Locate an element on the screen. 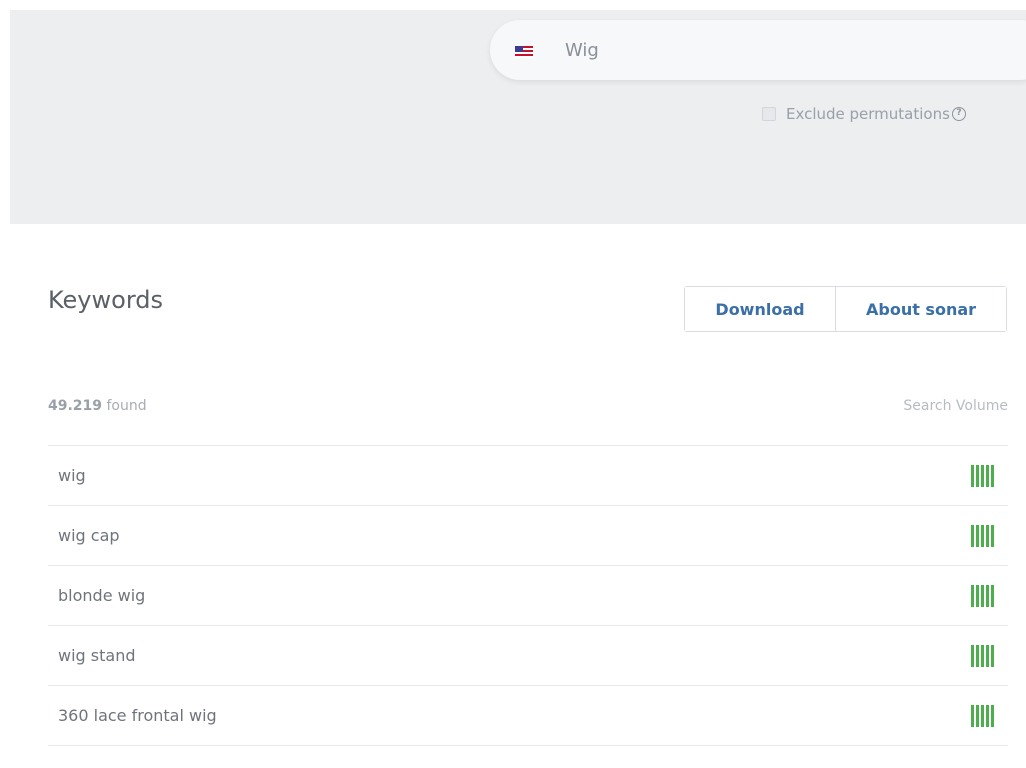 This screenshot has height=768, width=1026. keyword-row: wig stand is located at coordinates (528, 656).